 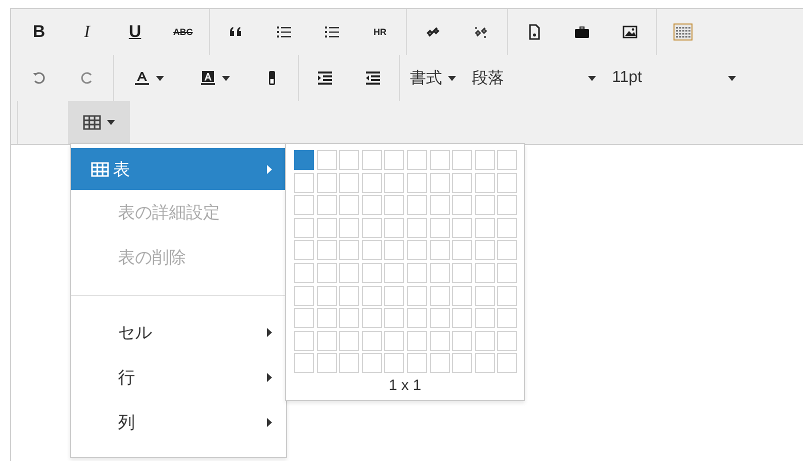 What do you see at coordinates (87, 32) in the screenshot?
I see `italic-button: I` at bounding box center [87, 32].